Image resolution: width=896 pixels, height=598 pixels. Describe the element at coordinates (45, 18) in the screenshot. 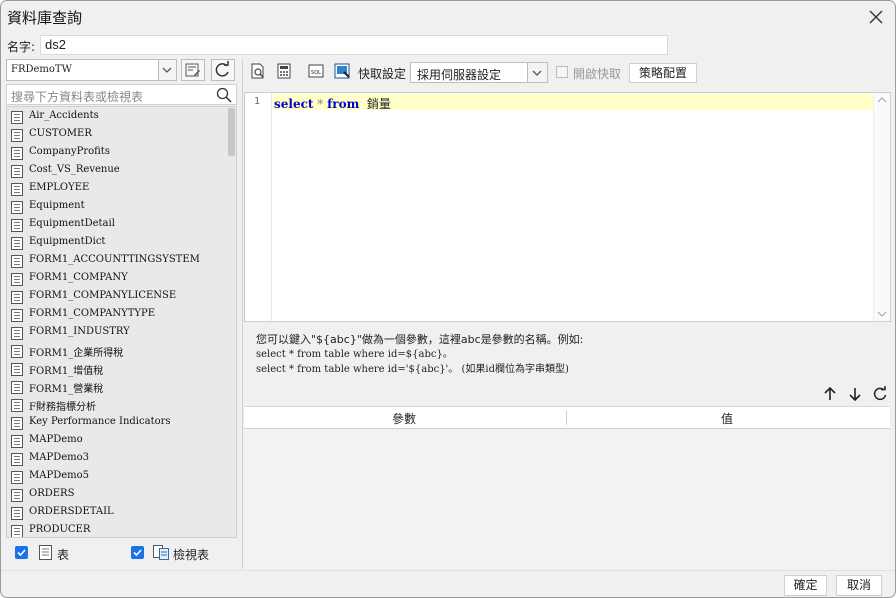

I see `dialog-title: 資料庫查詢` at that location.